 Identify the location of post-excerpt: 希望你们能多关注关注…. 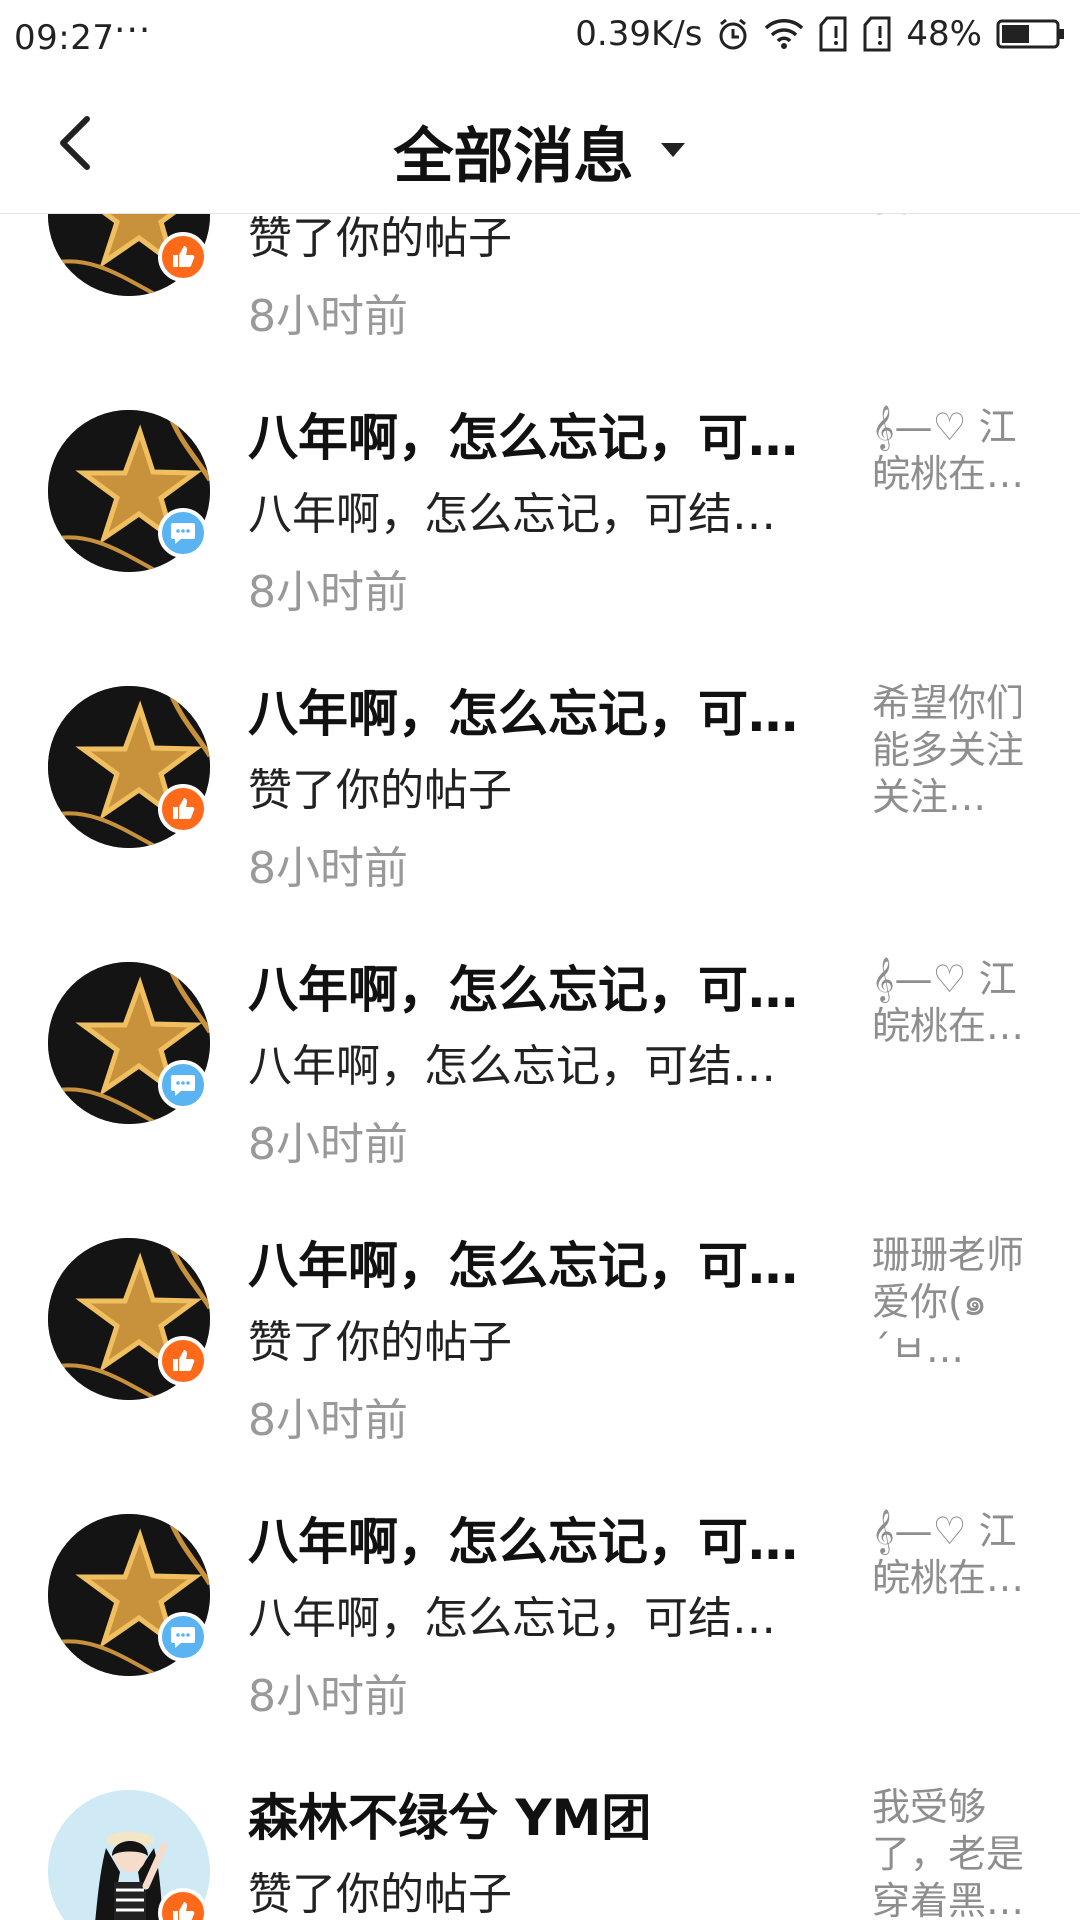
(948, 750).